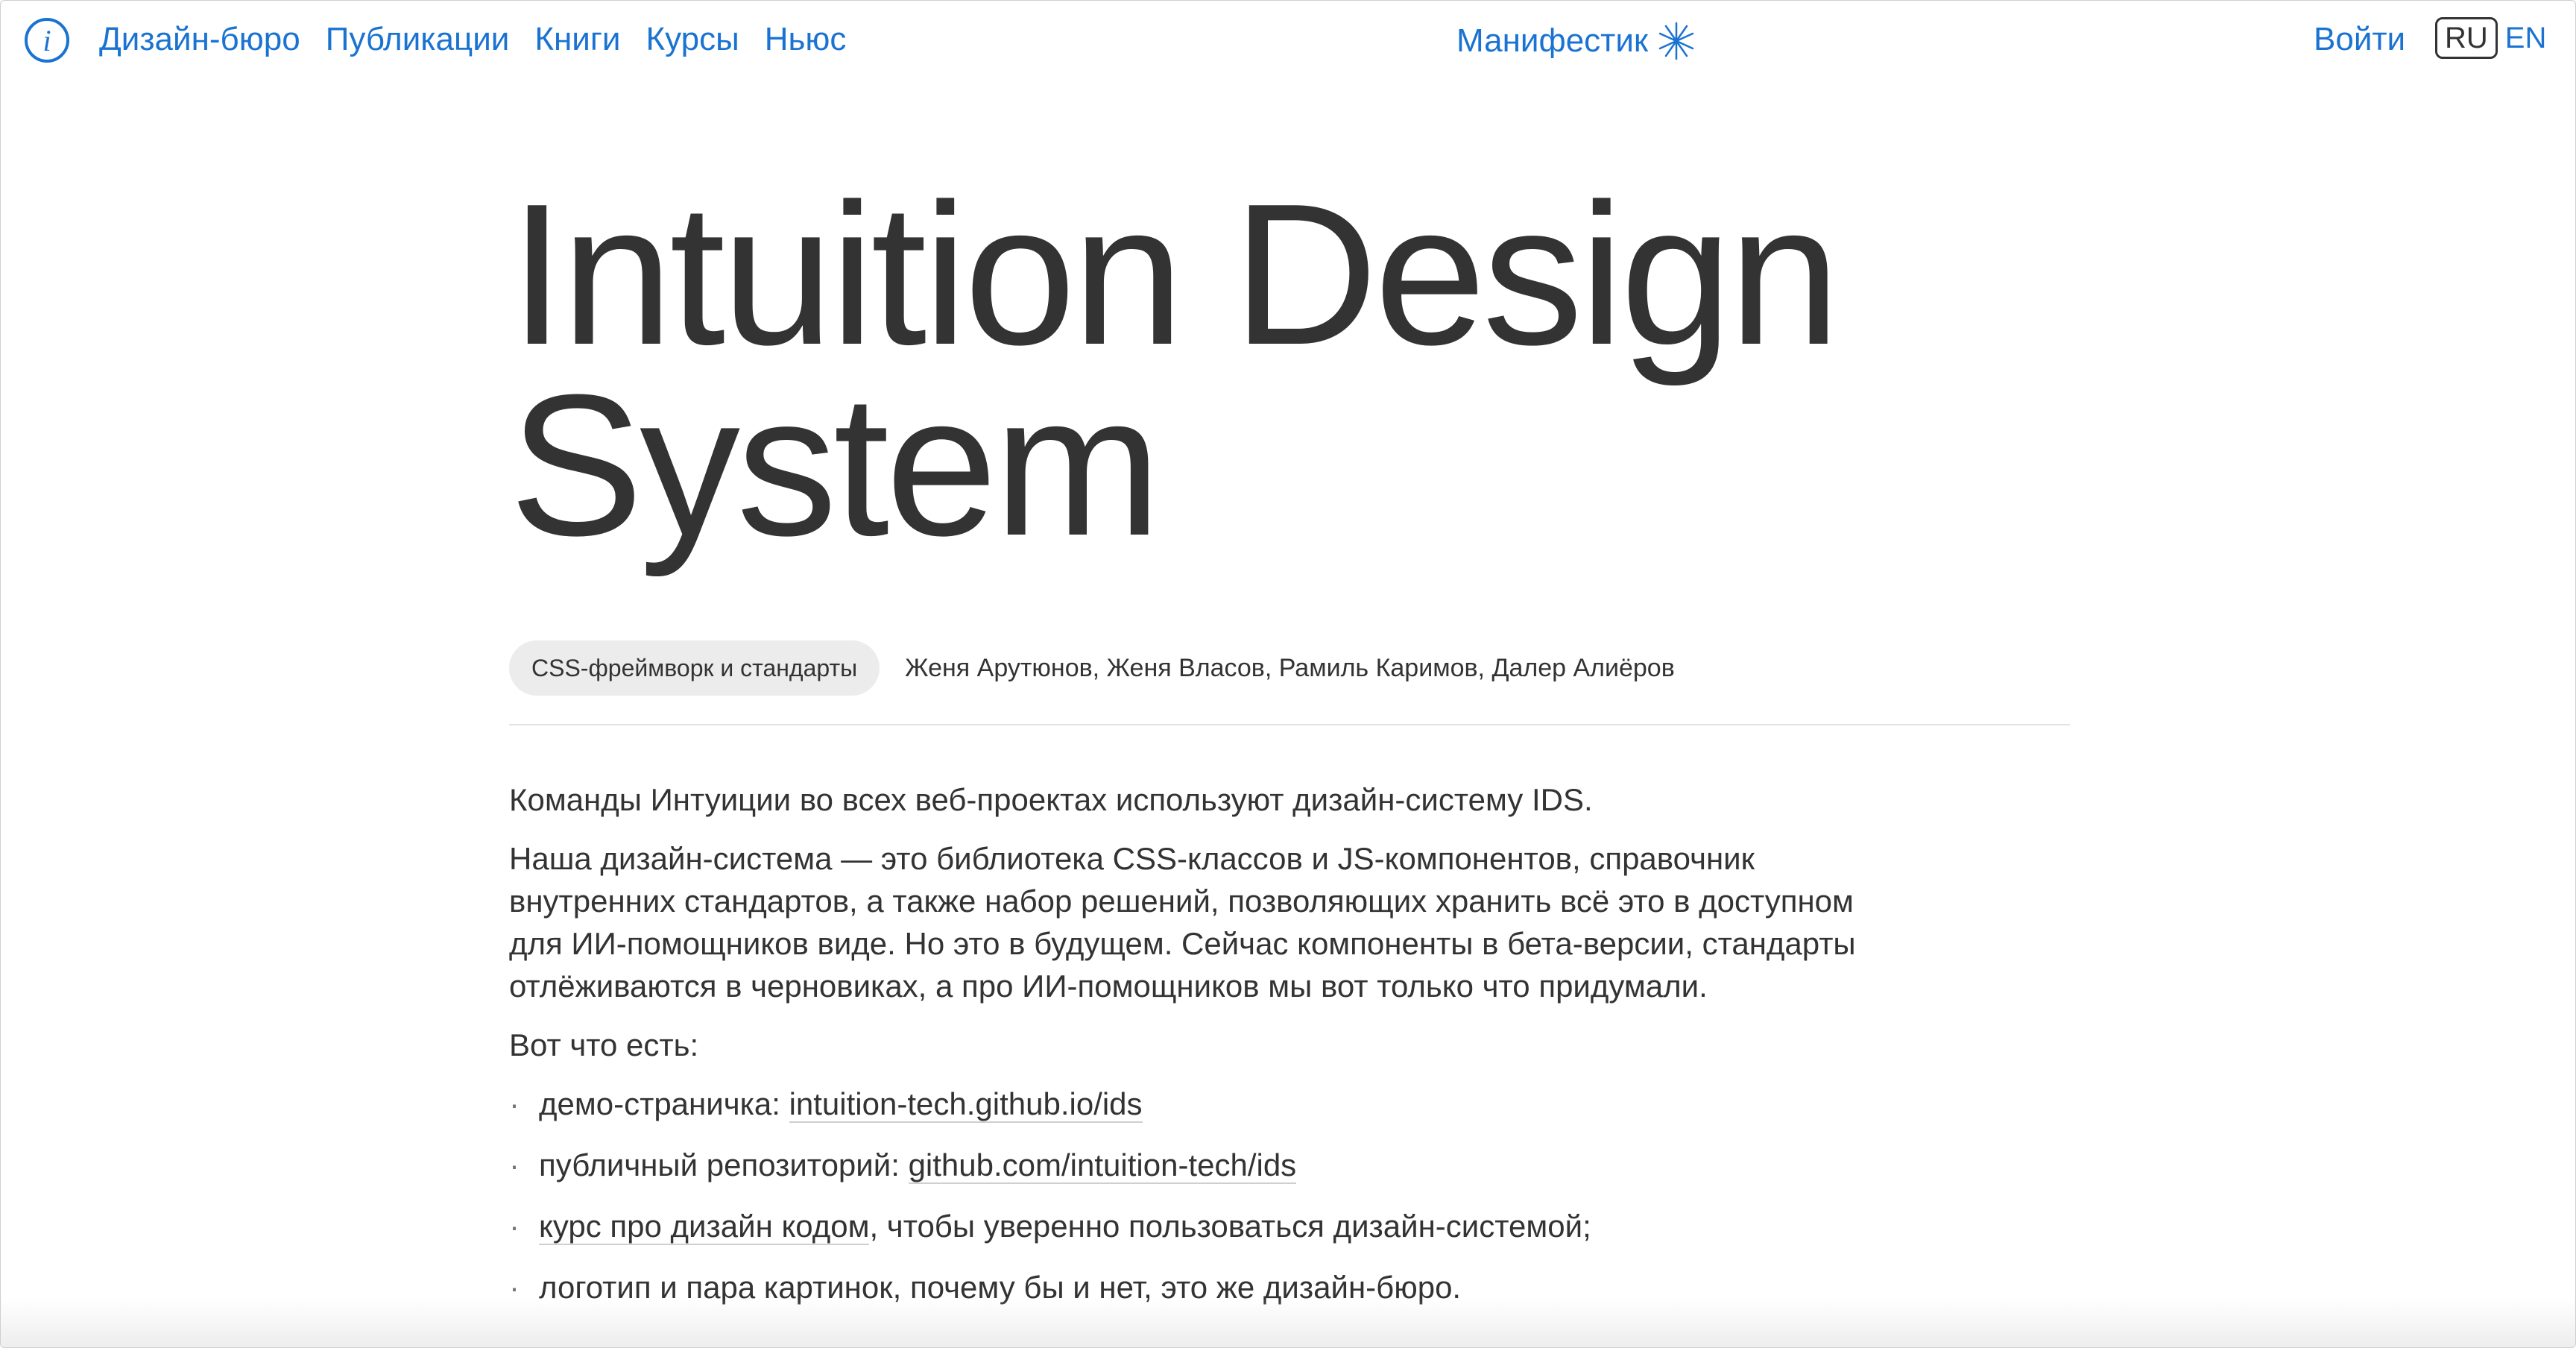 The image size is (2576, 1348). Describe the element at coordinates (2466, 38) in the screenshot. I see `lang-ru-button: RU` at that location.